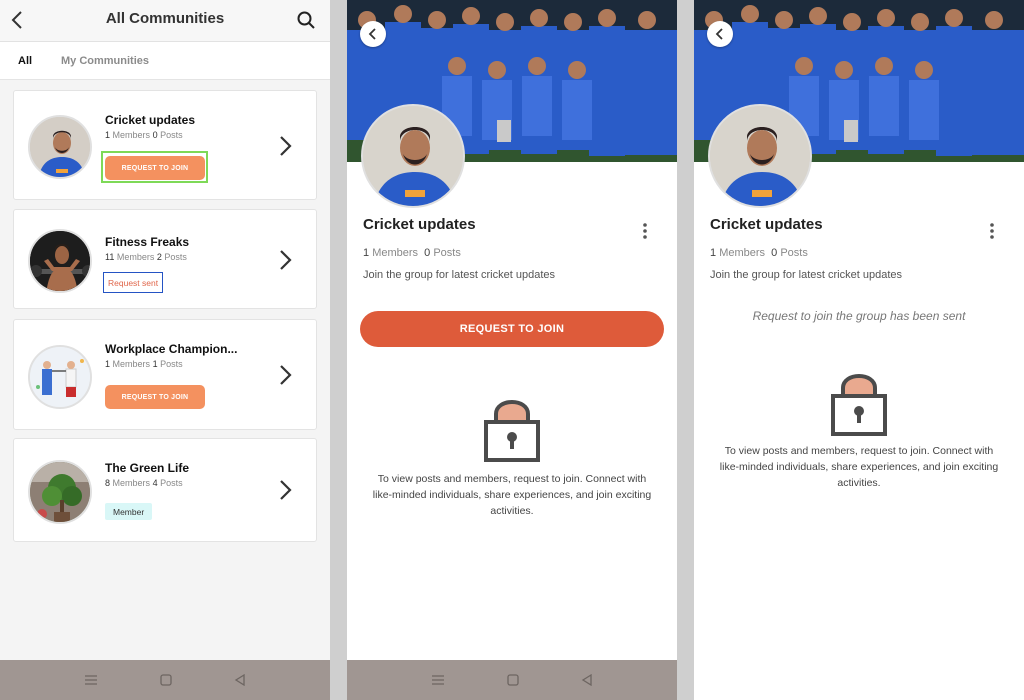 The height and width of the screenshot is (700, 1024). I want to click on member-count: 11, so click(110, 257).